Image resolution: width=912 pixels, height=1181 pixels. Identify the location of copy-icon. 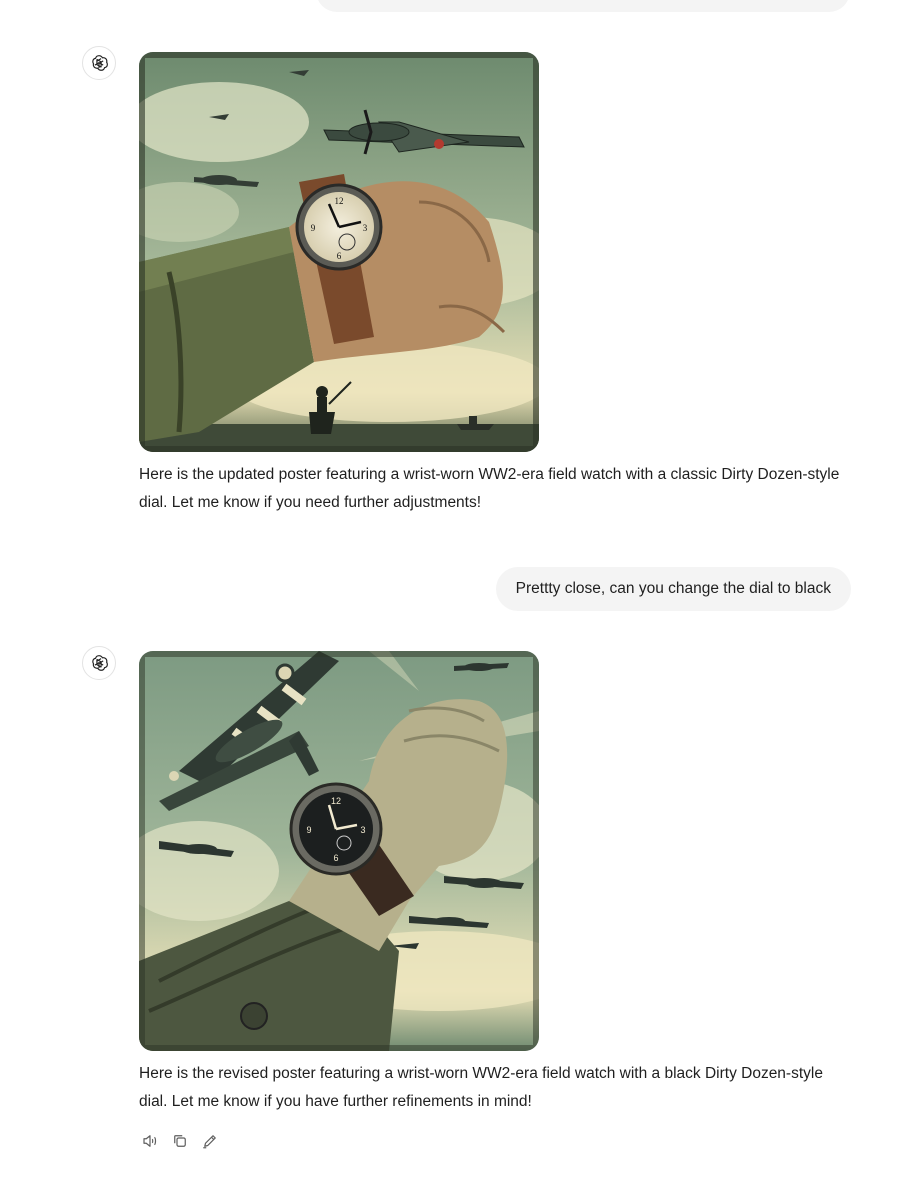
(180, 1141).